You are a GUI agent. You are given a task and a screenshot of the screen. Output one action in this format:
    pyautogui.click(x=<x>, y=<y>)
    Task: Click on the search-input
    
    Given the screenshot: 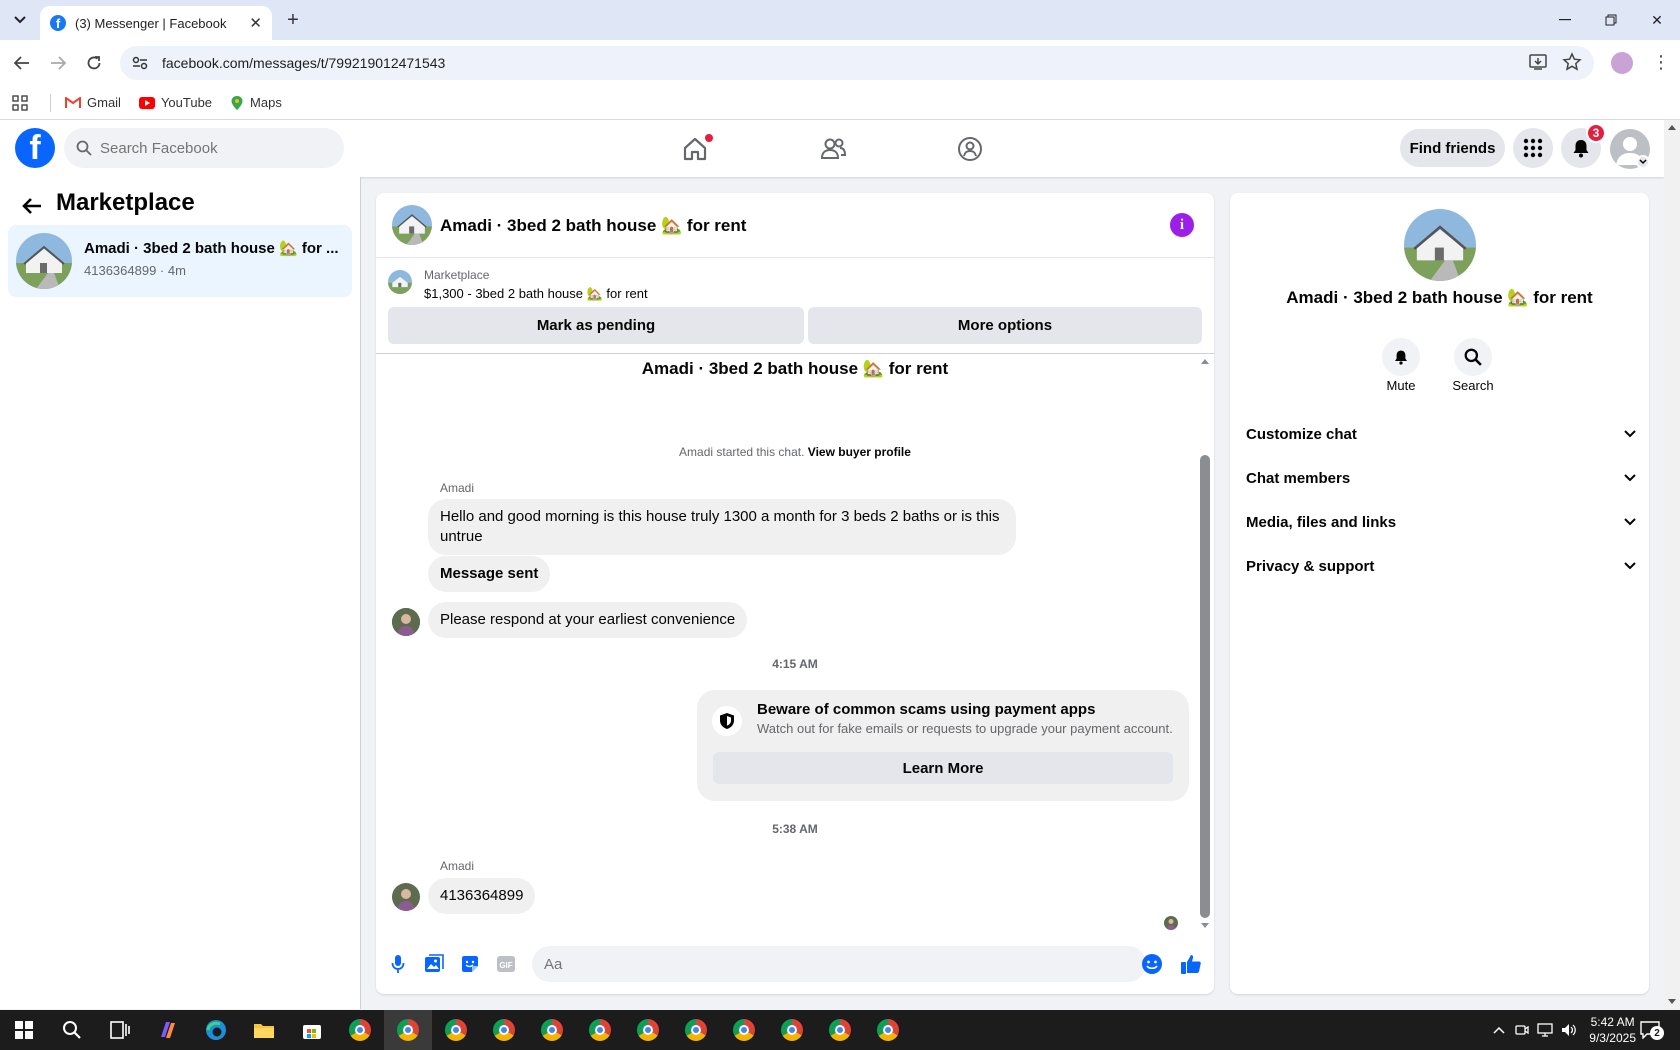 What is the action you would take?
    pyautogui.click(x=210, y=148)
    